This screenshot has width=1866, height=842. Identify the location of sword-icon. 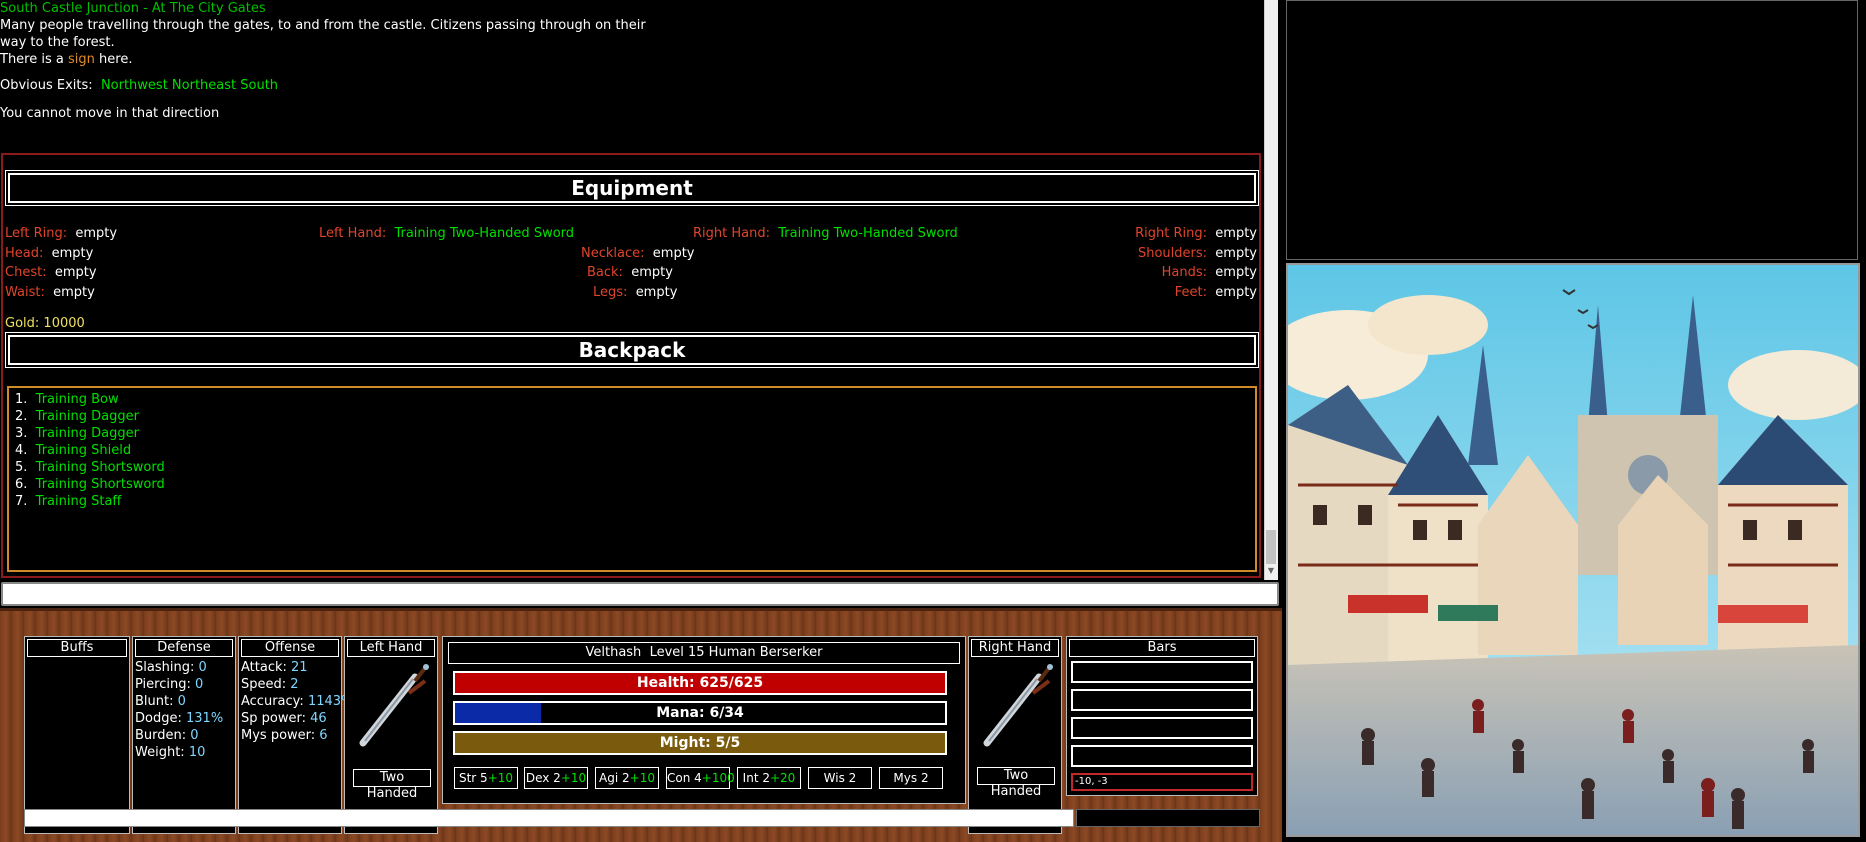
(1018, 705).